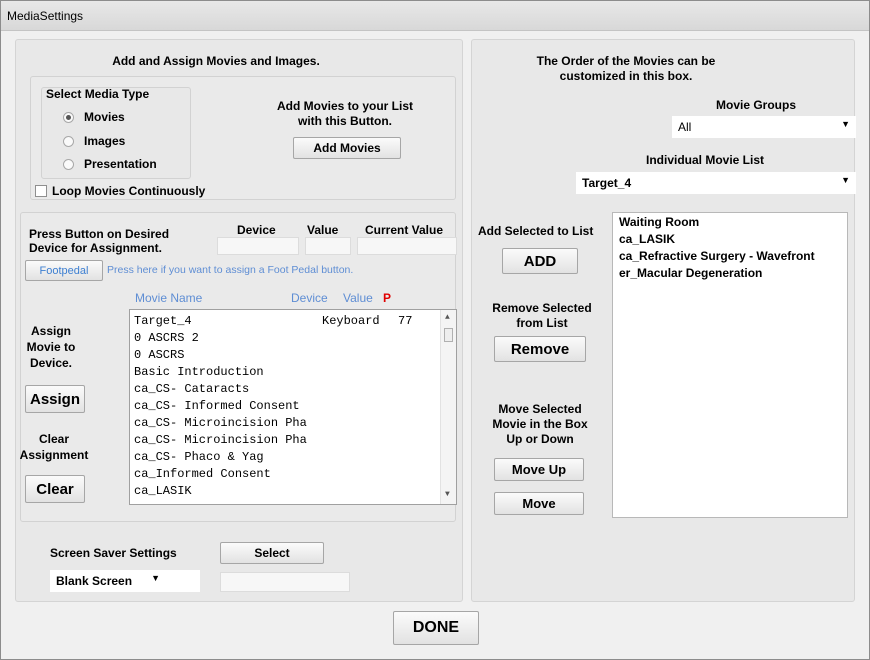  What do you see at coordinates (345, 121) in the screenshot?
I see `add-movies-text-2: with this Button.` at bounding box center [345, 121].